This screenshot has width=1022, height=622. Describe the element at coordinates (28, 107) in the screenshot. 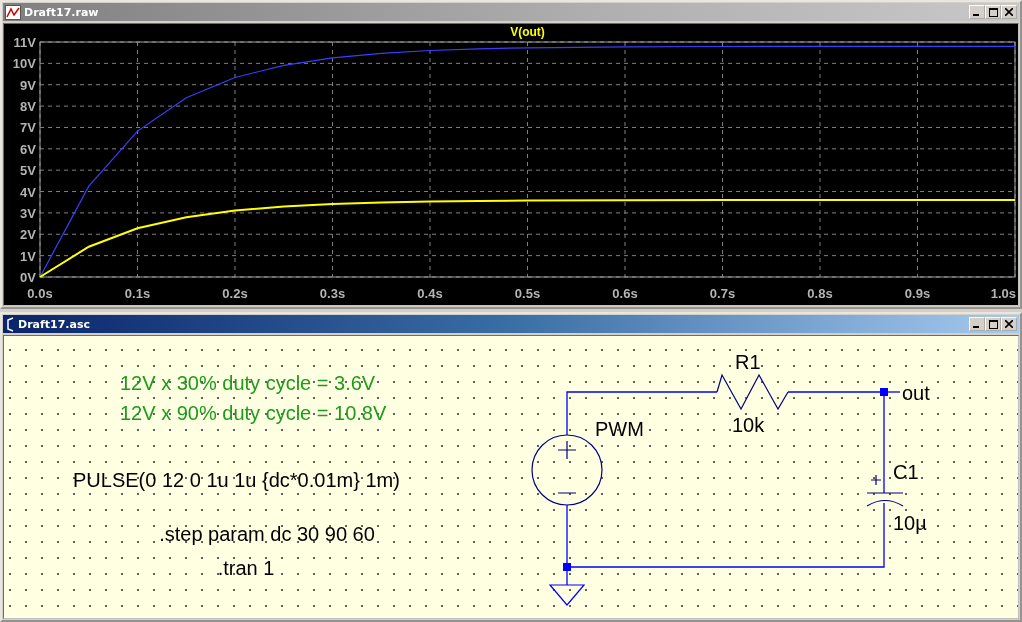

I see `y-tick-label: 8V` at that location.